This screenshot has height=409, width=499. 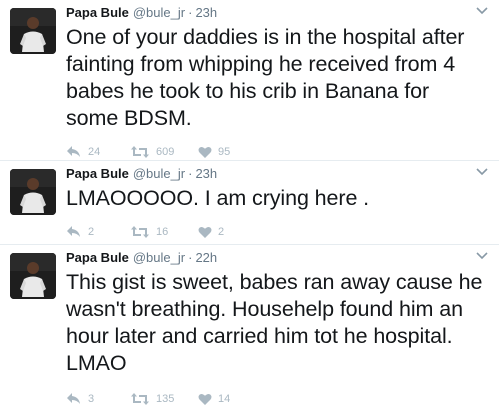 I want to click on tweet-actions: 24 609 95, so click(x=162, y=152).